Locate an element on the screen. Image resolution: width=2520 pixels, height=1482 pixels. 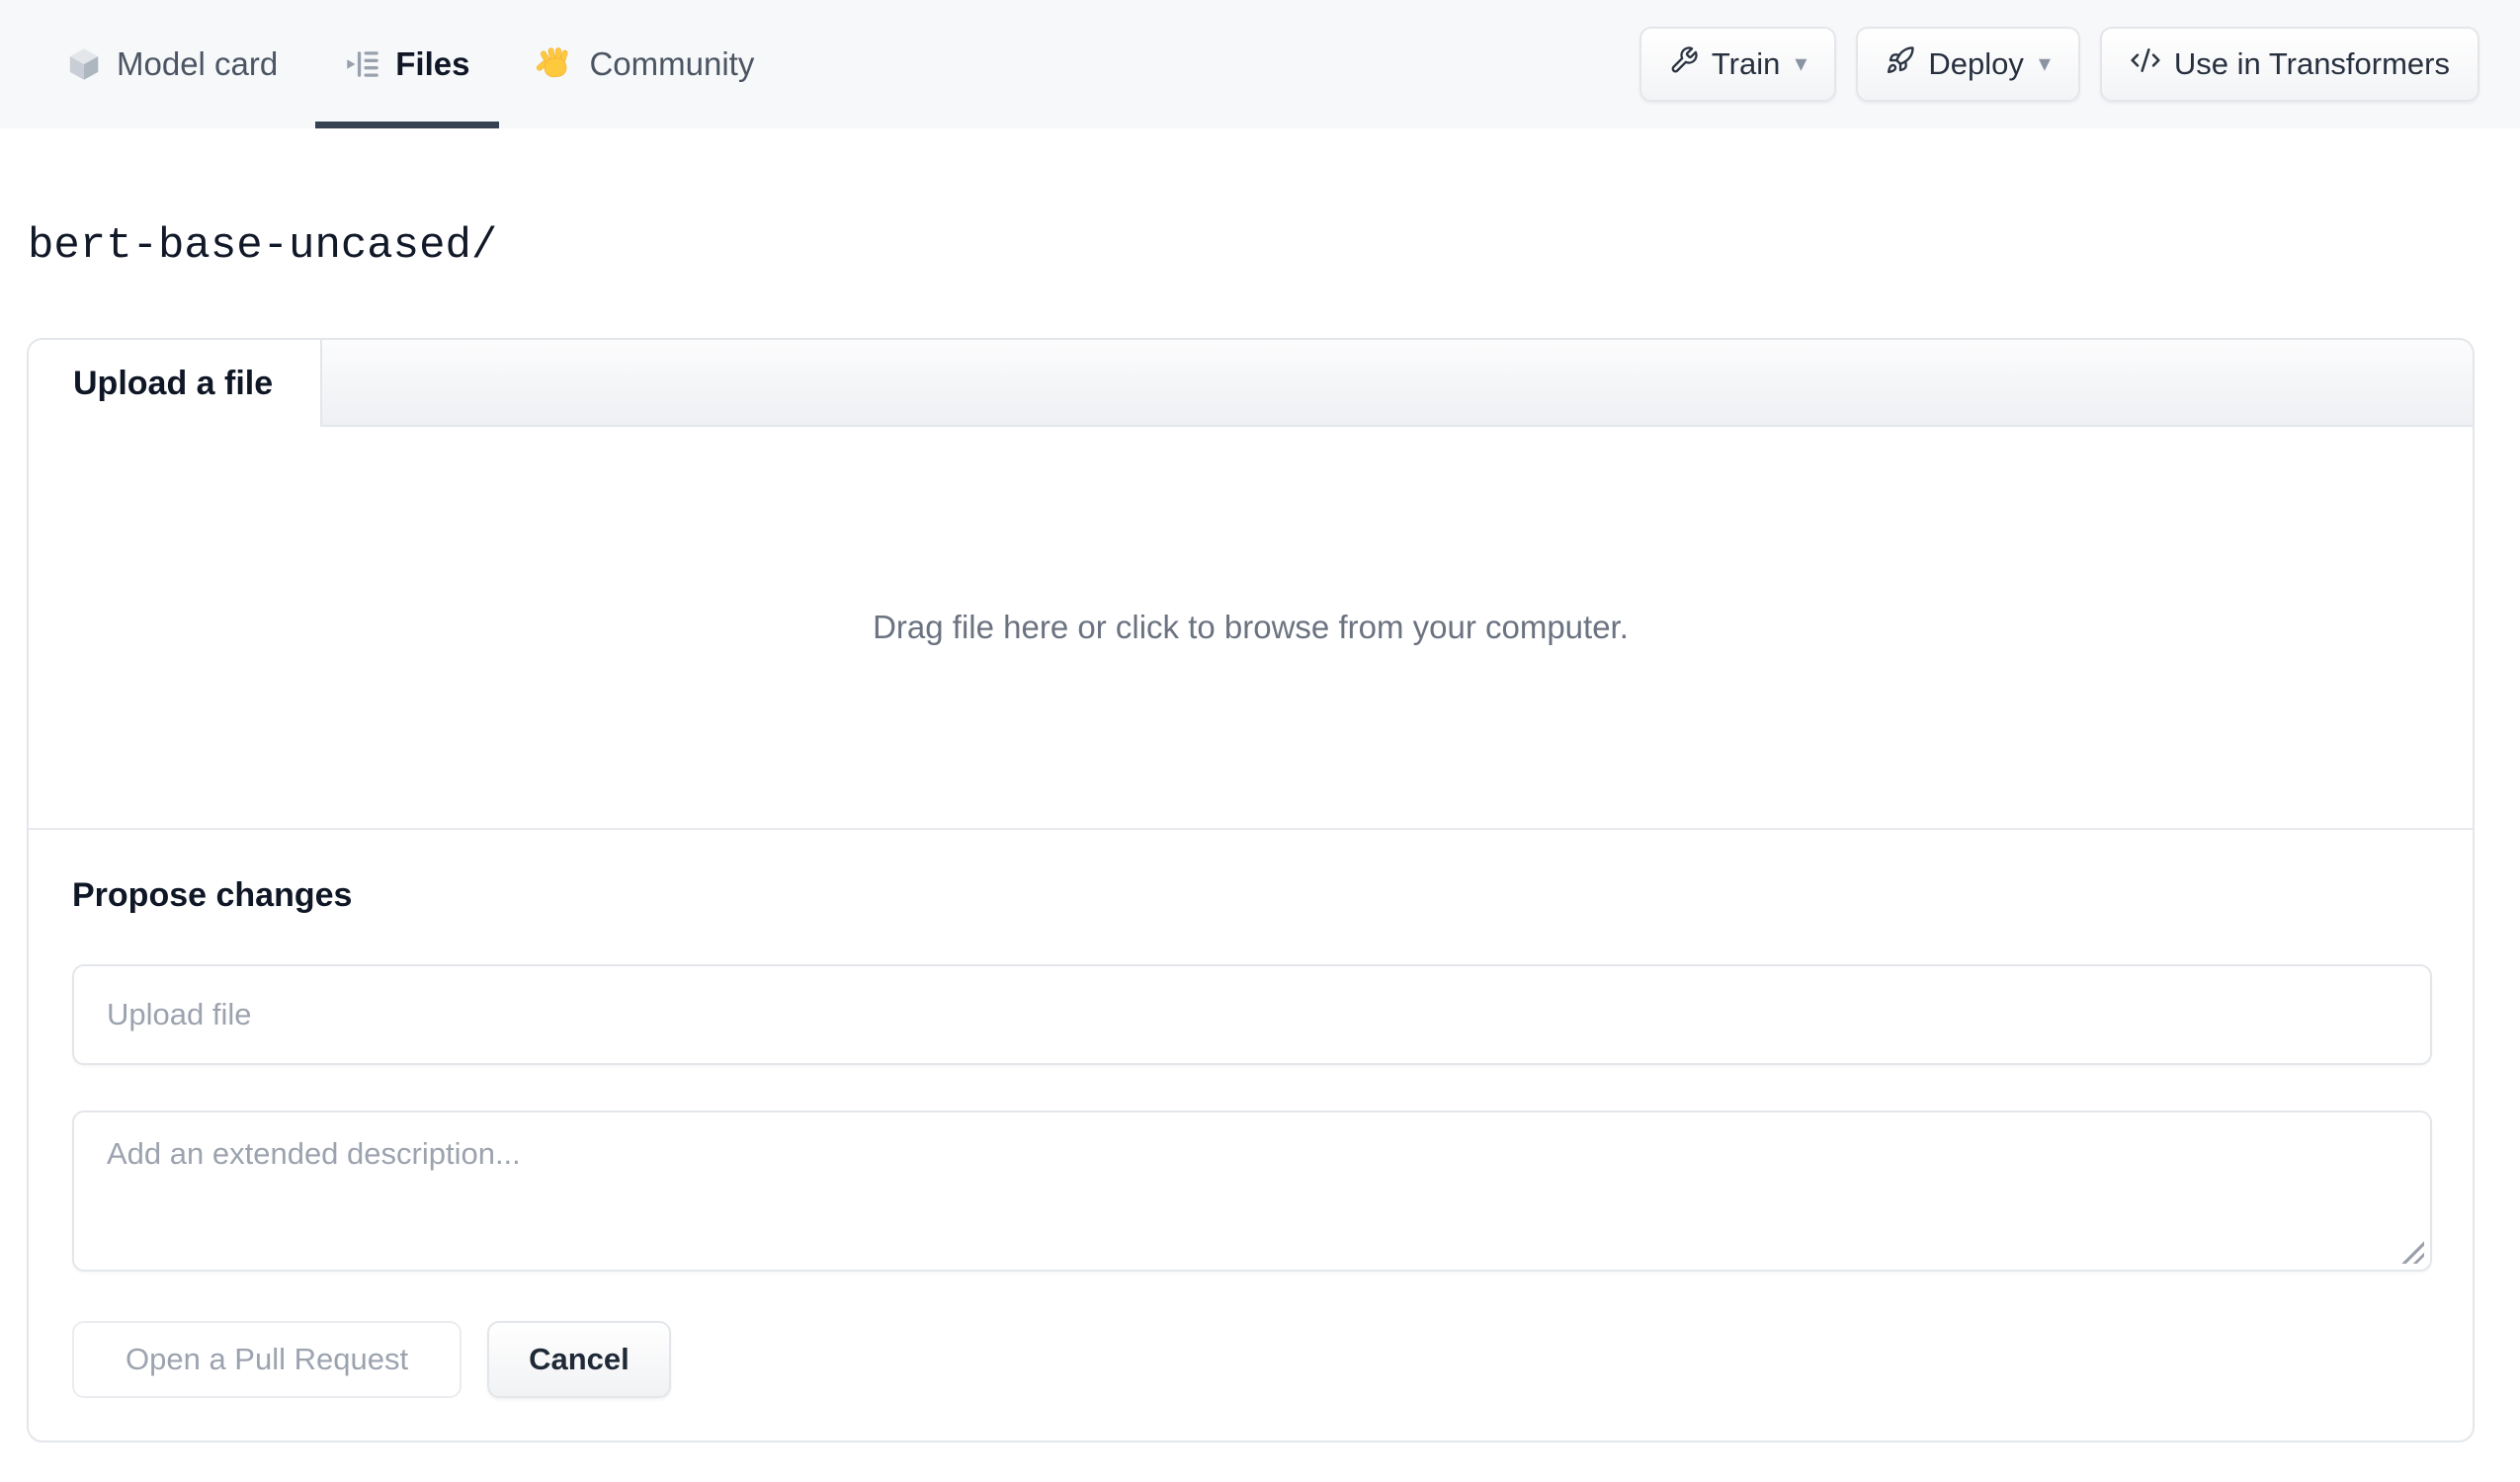
deploy-button: Deploy ▾ is located at coordinates (1968, 64).